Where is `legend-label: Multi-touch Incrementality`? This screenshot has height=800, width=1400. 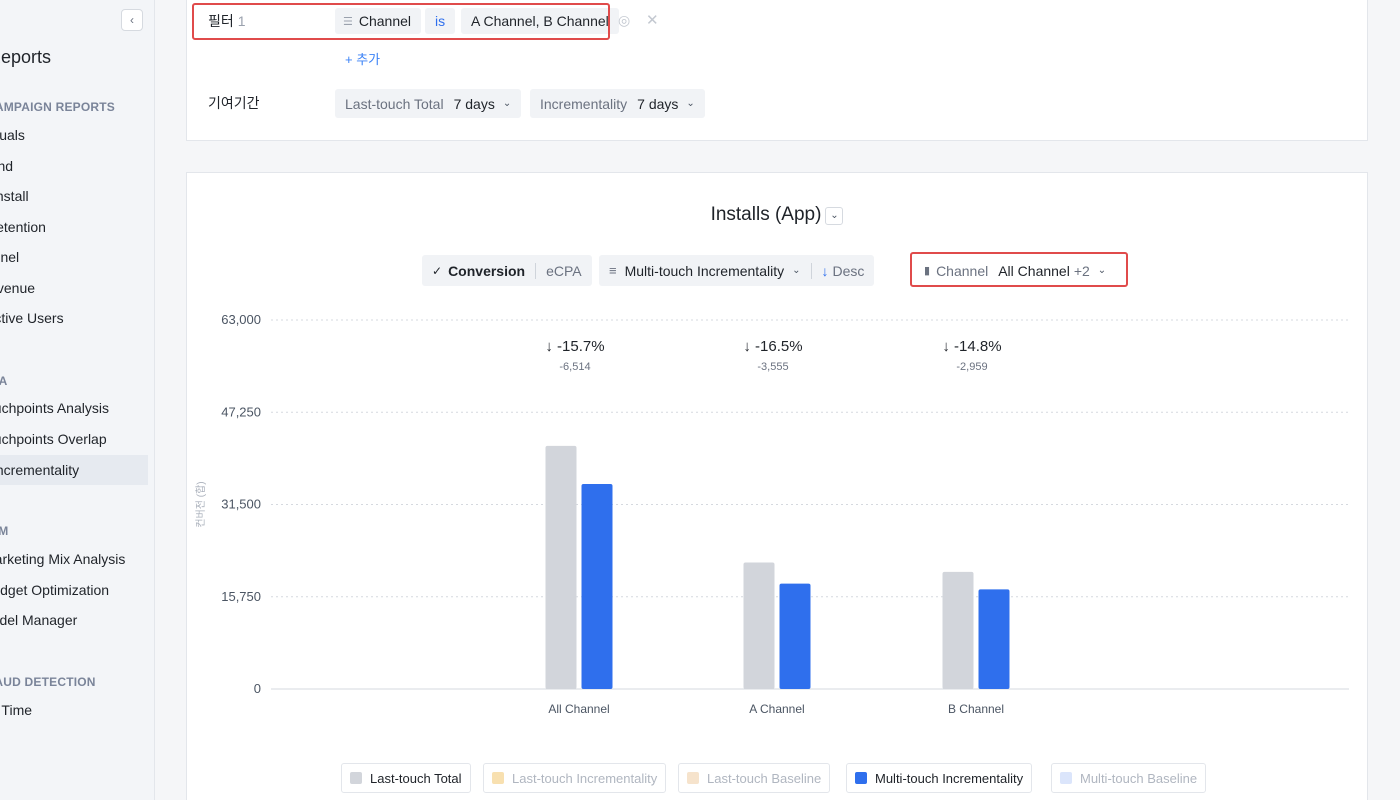 legend-label: Multi-touch Incrementality is located at coordinates (949, 778).